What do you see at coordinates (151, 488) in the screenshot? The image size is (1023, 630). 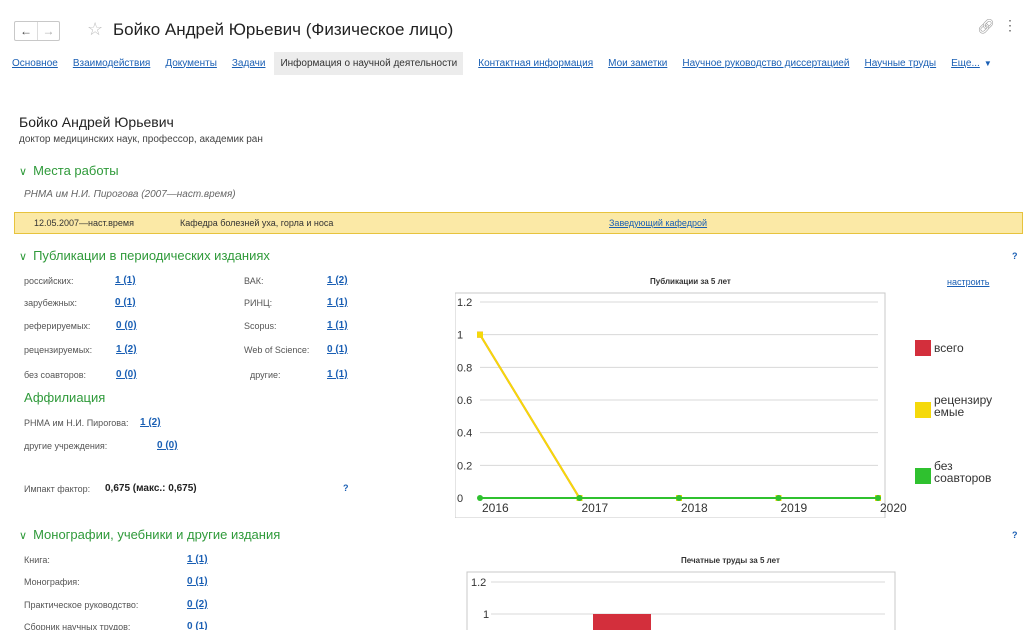 I see `impact-factor-value: 0,675 (макс.: 0,675)` at bounding box center [151, 488].